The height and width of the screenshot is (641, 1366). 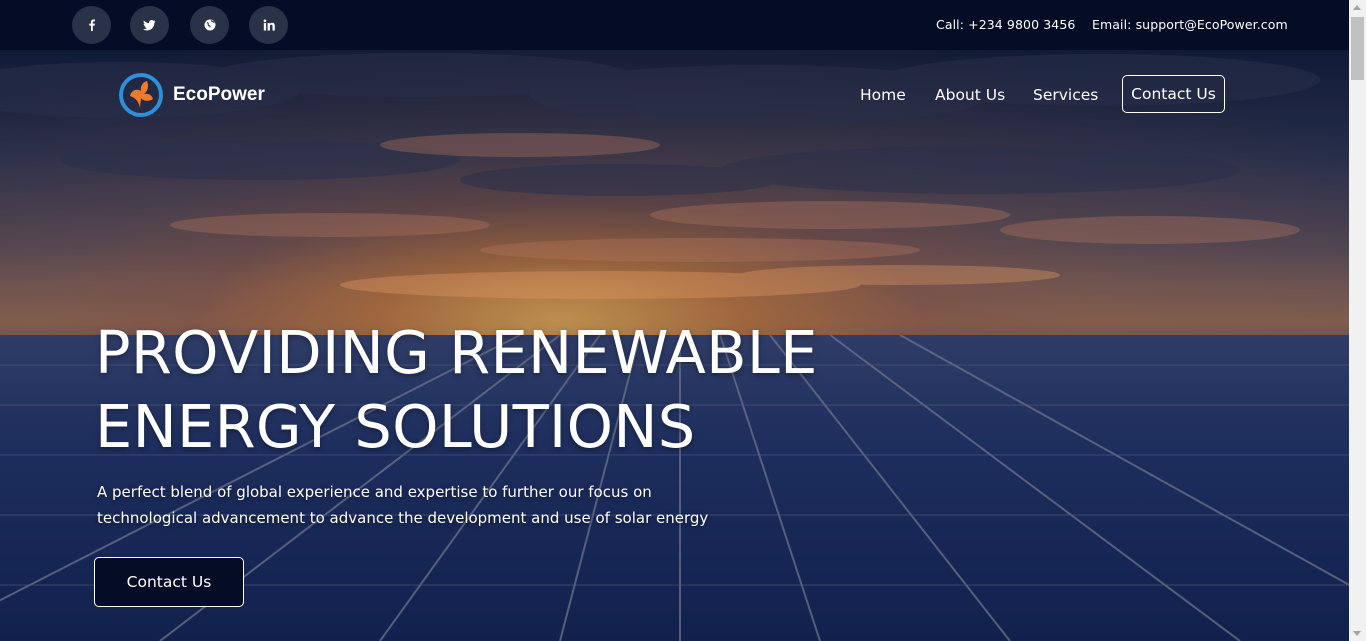 What do you see at coordinates (970, 95) in the screenshot?
I see `nav-about-us: About Us` at bounding box center [970, 95].